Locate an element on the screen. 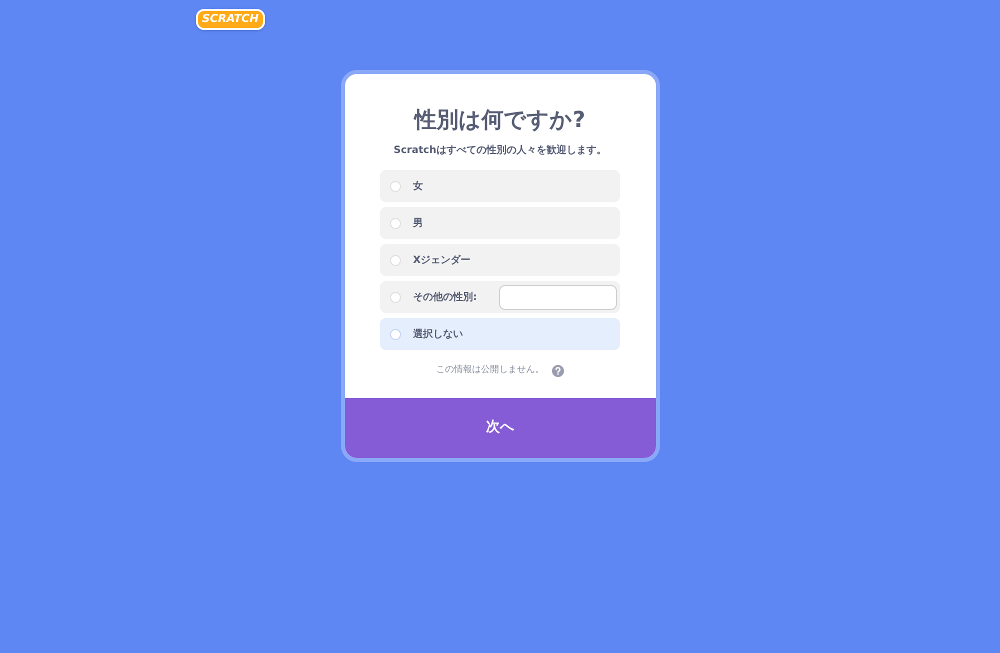  dialog-subtitle: Scratchはすべての性別の人々を歓迎します。 is located at coordinates (500, 150).